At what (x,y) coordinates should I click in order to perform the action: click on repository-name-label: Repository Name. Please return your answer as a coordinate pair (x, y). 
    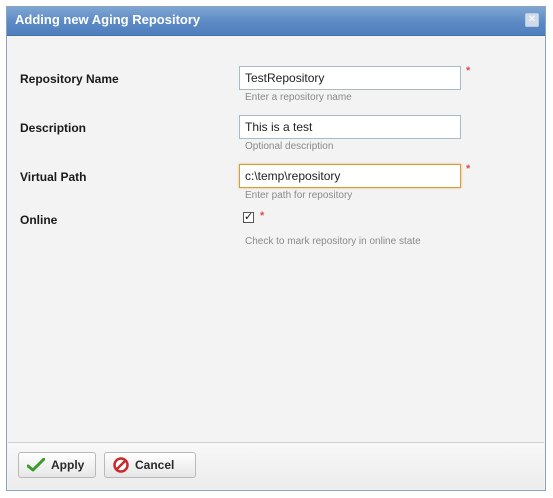
    Looking at the image, I should click on (69, 79).